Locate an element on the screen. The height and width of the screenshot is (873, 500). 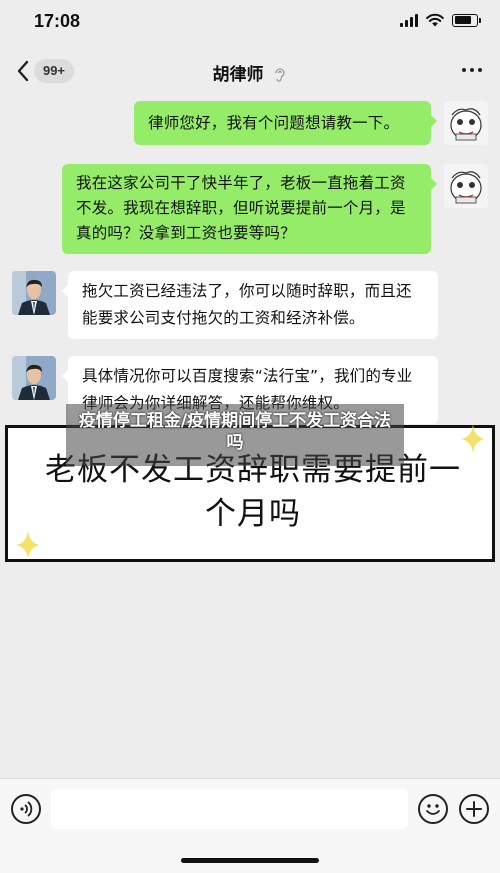
chat-title-text: 胡律师 is located at coordinates (238, 75).